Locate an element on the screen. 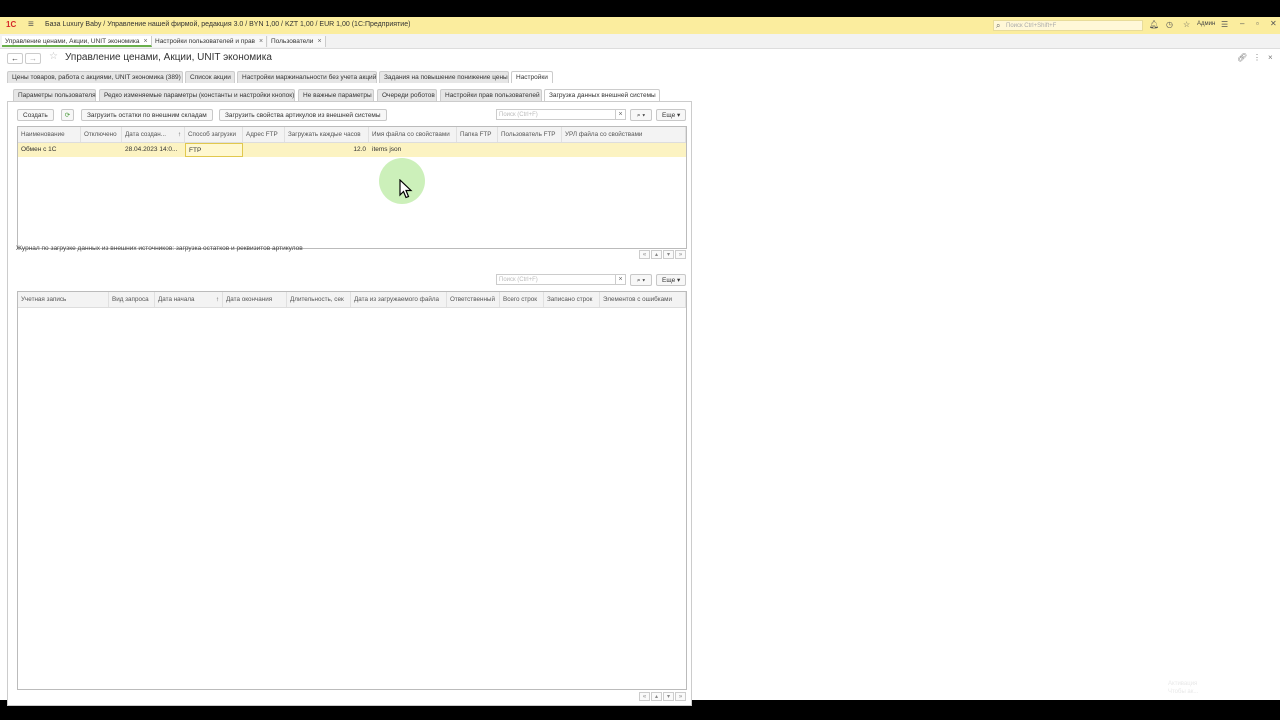 This screenshot has width=1280, height=720. create-button: Создать is located at coordinates (35, 115).